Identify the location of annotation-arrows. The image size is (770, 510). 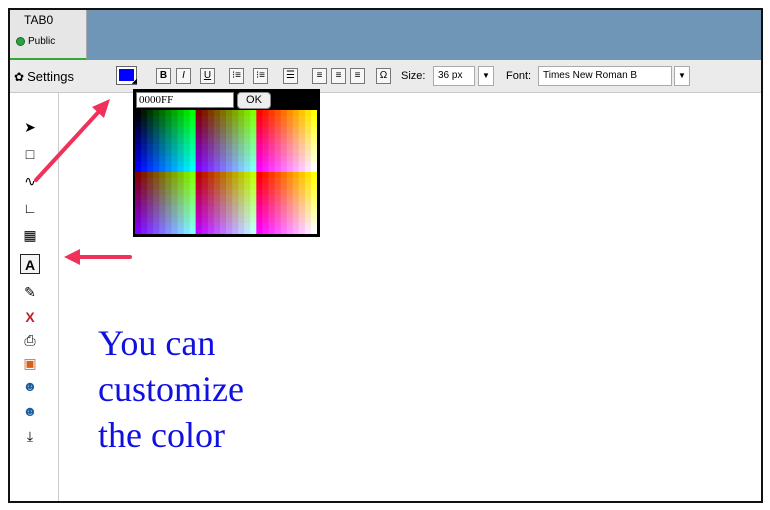
(83, 182).